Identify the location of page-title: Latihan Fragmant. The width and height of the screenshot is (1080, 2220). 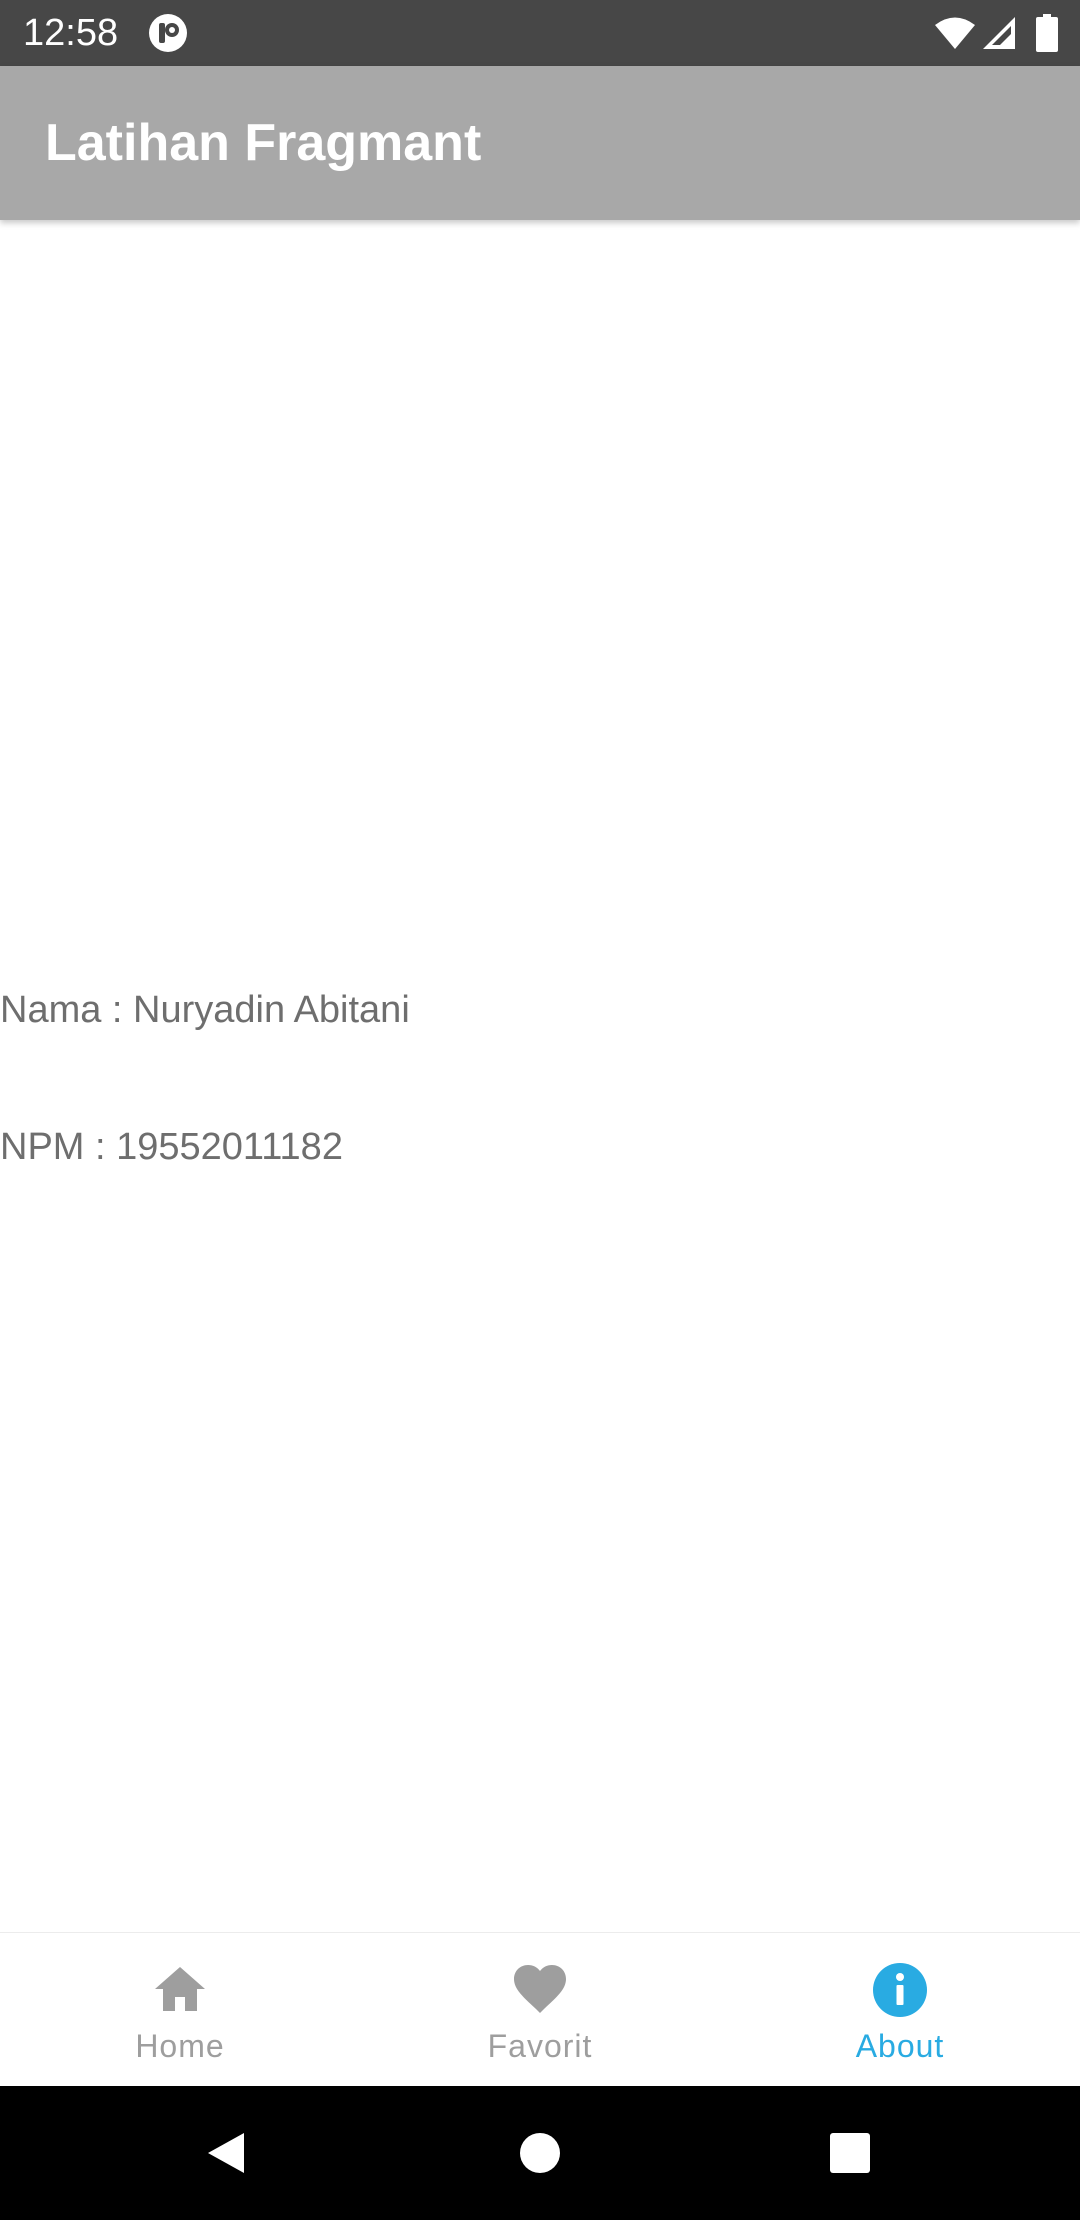
(263, 143).